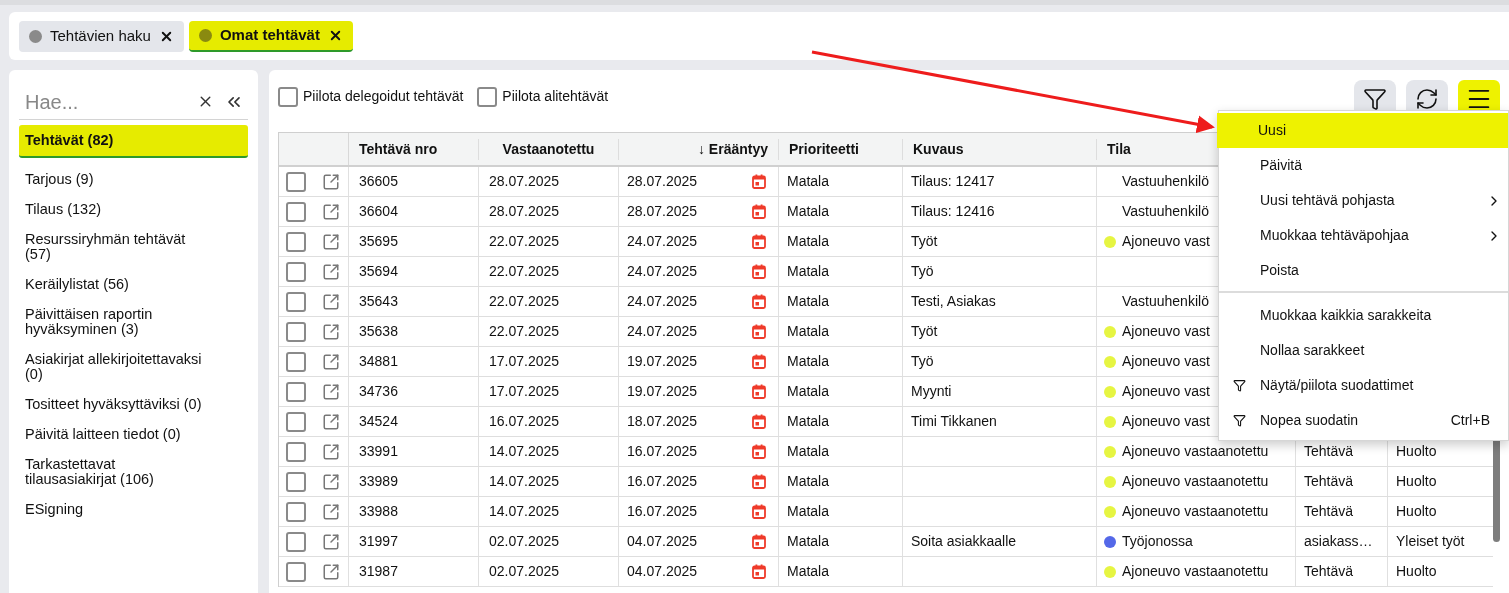 Image resolution: width=1509 pixels, height=593 pixels. I want to click on menu-item: Poista, so click(1363, 270).